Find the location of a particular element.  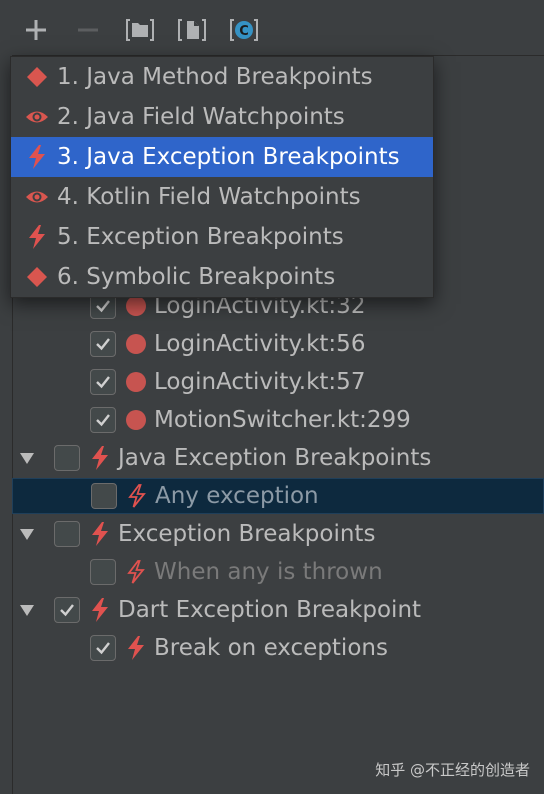

tree-row-exception-group: Exception Breakpoints is located at coordinates (278, 534).